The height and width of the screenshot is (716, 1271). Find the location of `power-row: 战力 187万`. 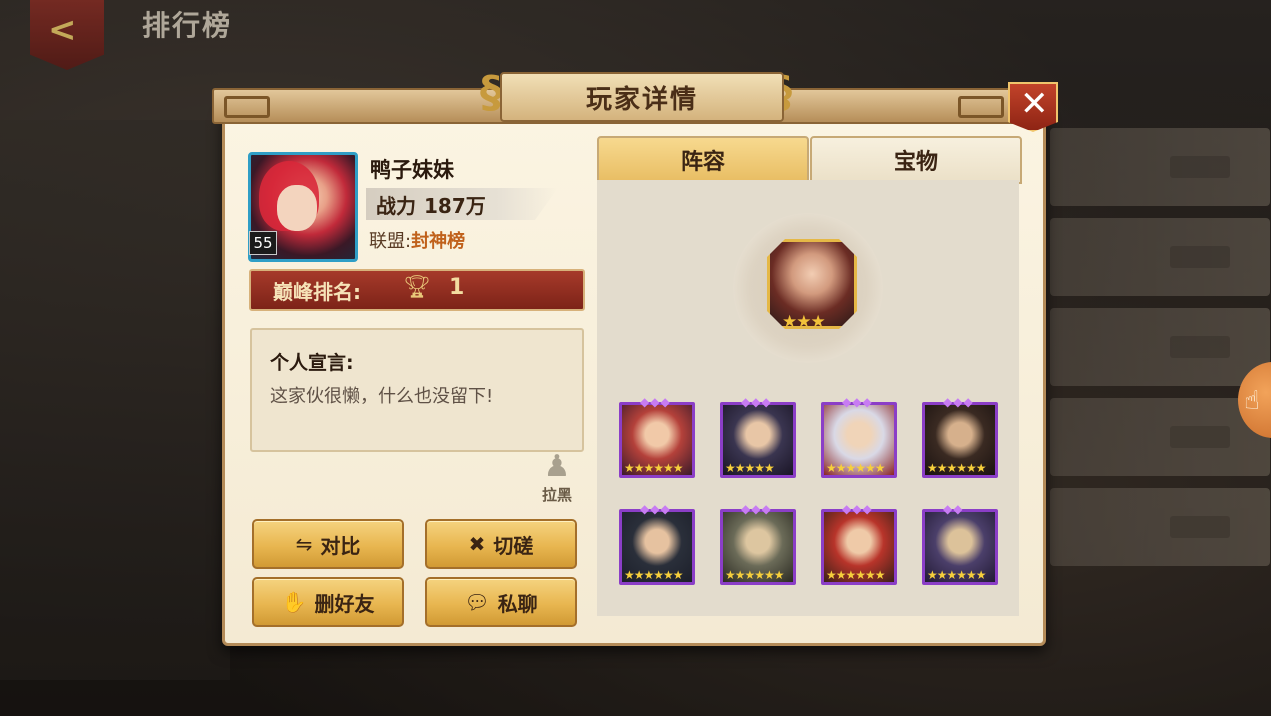

power-row: 战力 187万 is located at coordinates (431, 204).